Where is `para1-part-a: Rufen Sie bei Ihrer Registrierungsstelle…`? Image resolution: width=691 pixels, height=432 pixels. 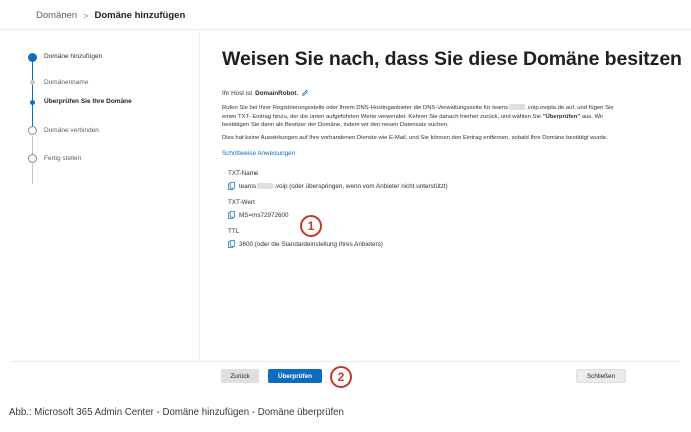 para1-part-a: Rufen Sie bei Ihrer Registrierungsstelle… is located at coordinates (365, 108).